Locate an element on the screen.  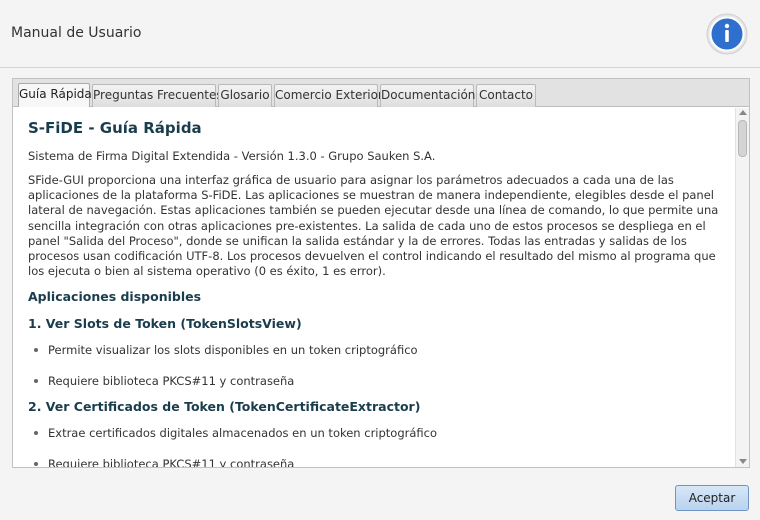
accept-button: Aceptar is located at coordinates (712, 498).